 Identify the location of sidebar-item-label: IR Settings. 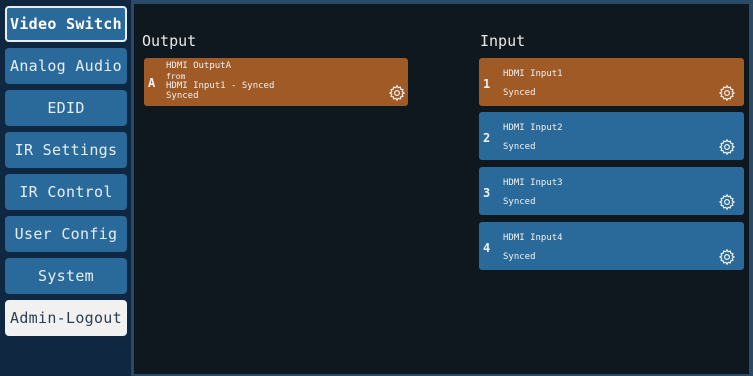
(66, 150).